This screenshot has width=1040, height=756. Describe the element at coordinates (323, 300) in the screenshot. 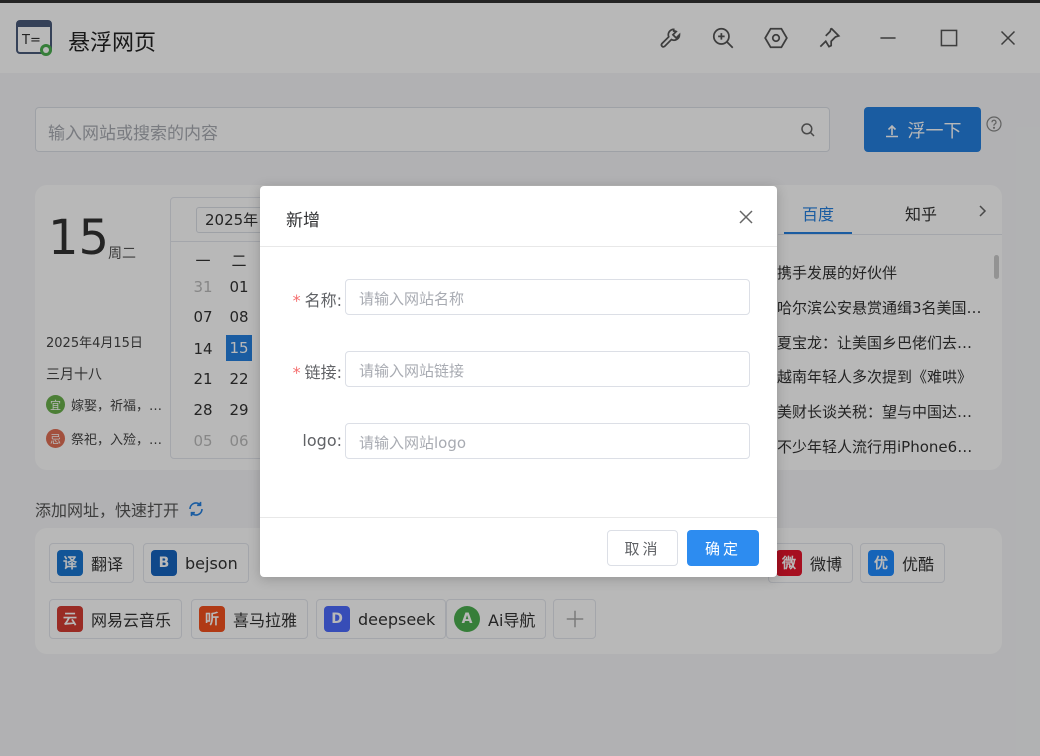

I see `name-label-text: 名称:` at that location.